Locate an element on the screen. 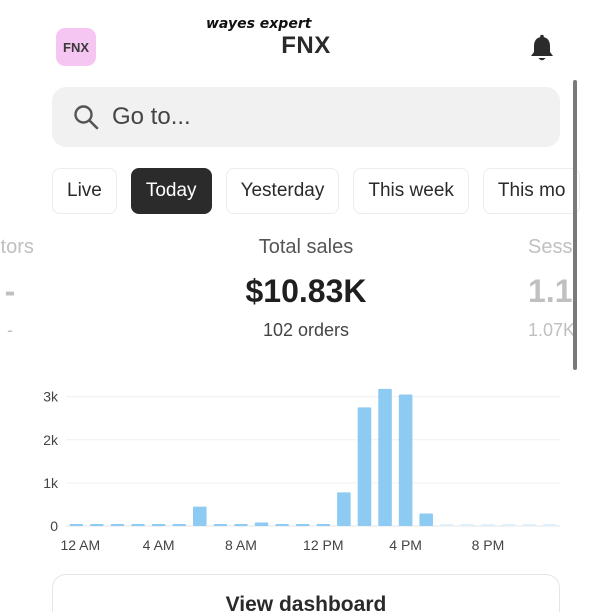 The image size is (612, 612). tab-this-week: This week is located at coordinates (411, 191).